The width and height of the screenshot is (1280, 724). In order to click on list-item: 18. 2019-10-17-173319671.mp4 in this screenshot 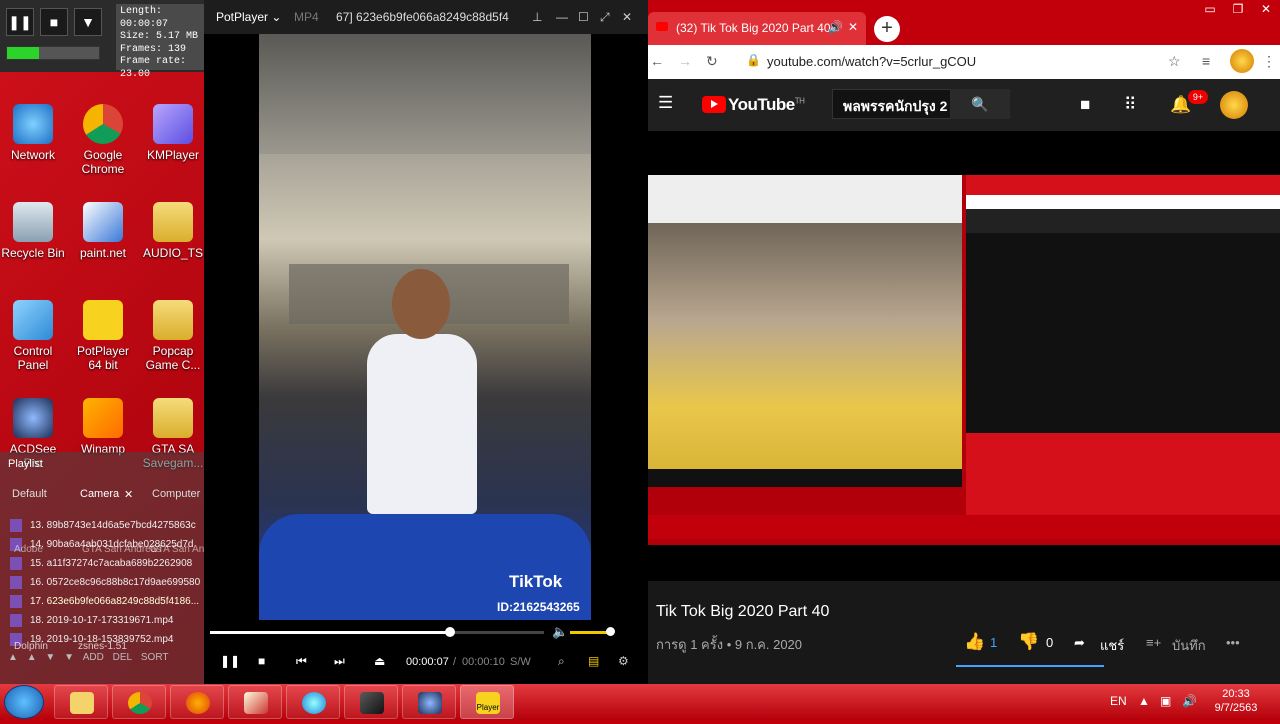, I will do `click(107, 620)`.